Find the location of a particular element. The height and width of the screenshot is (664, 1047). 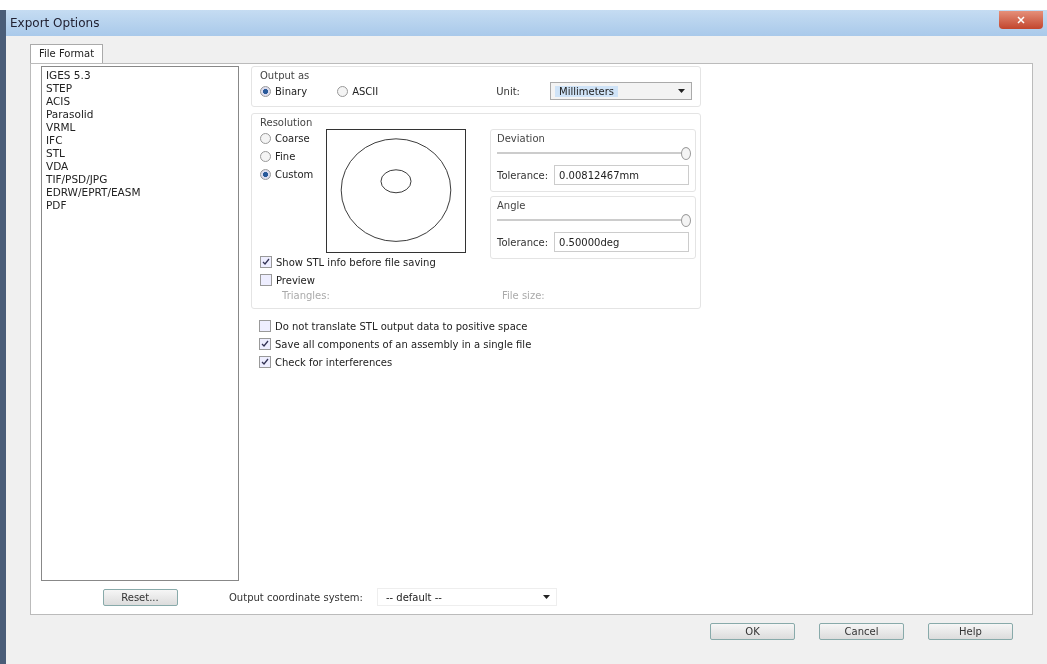

dialog-button: Help is located at coordinates (970, 631).